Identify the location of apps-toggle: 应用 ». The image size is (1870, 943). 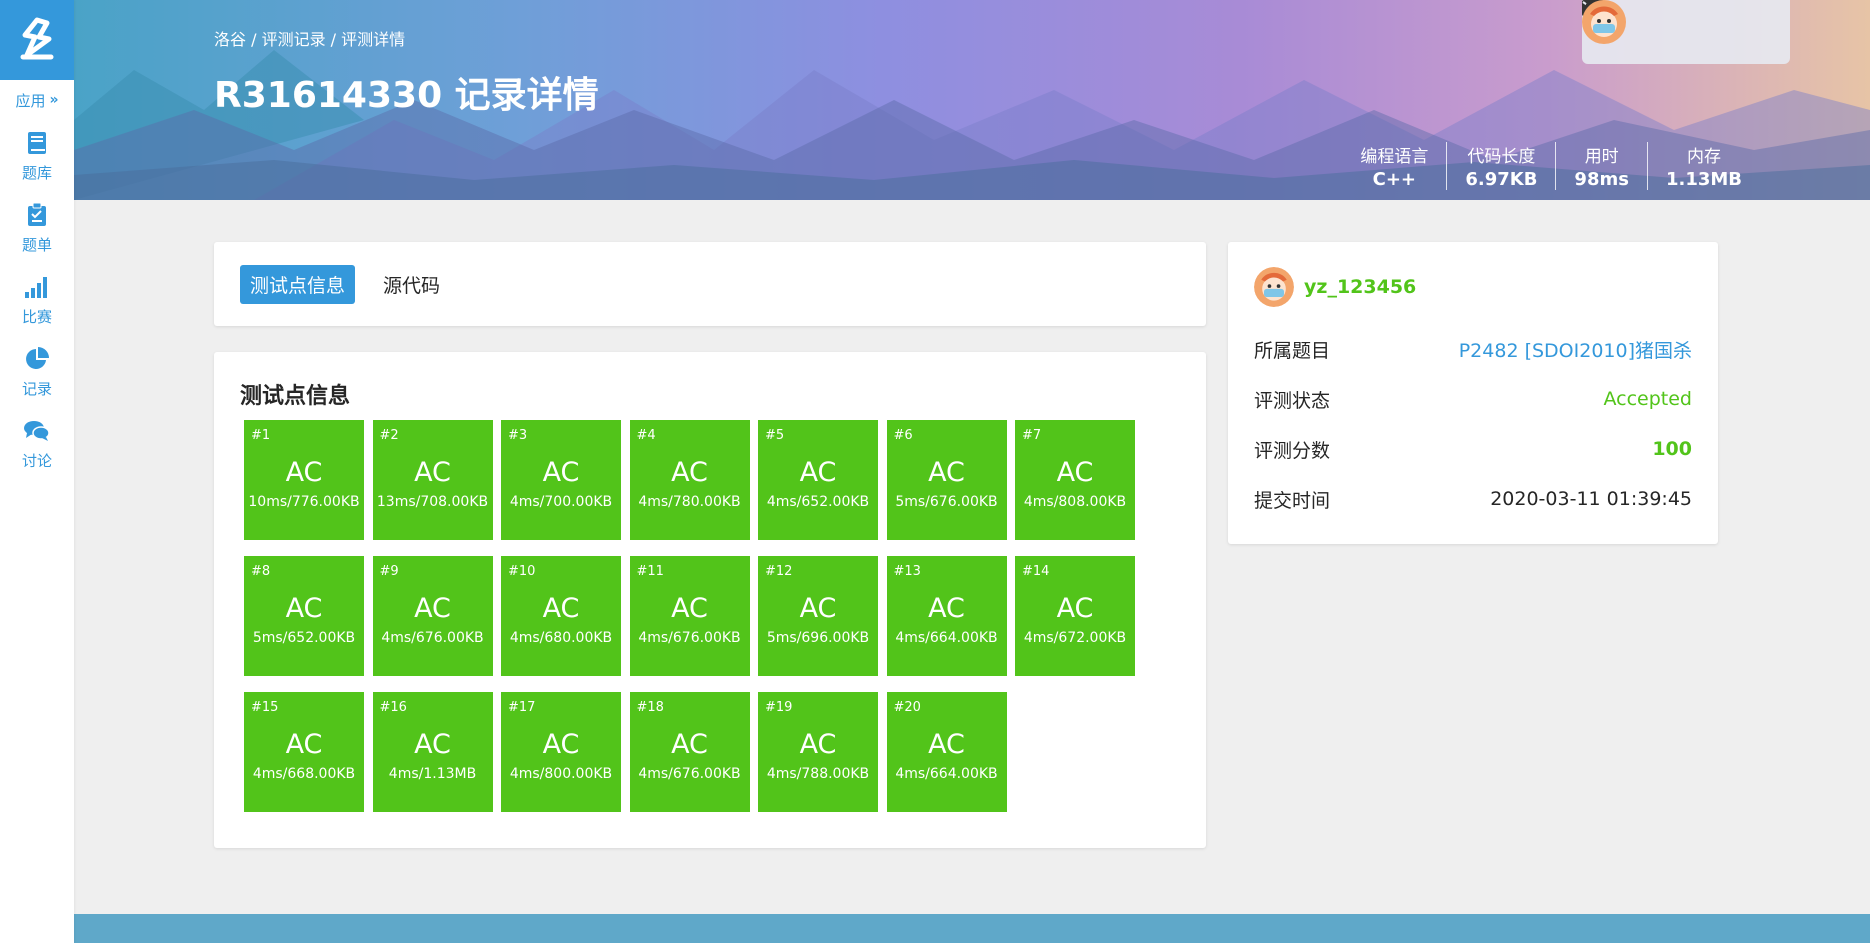
(37, 100).